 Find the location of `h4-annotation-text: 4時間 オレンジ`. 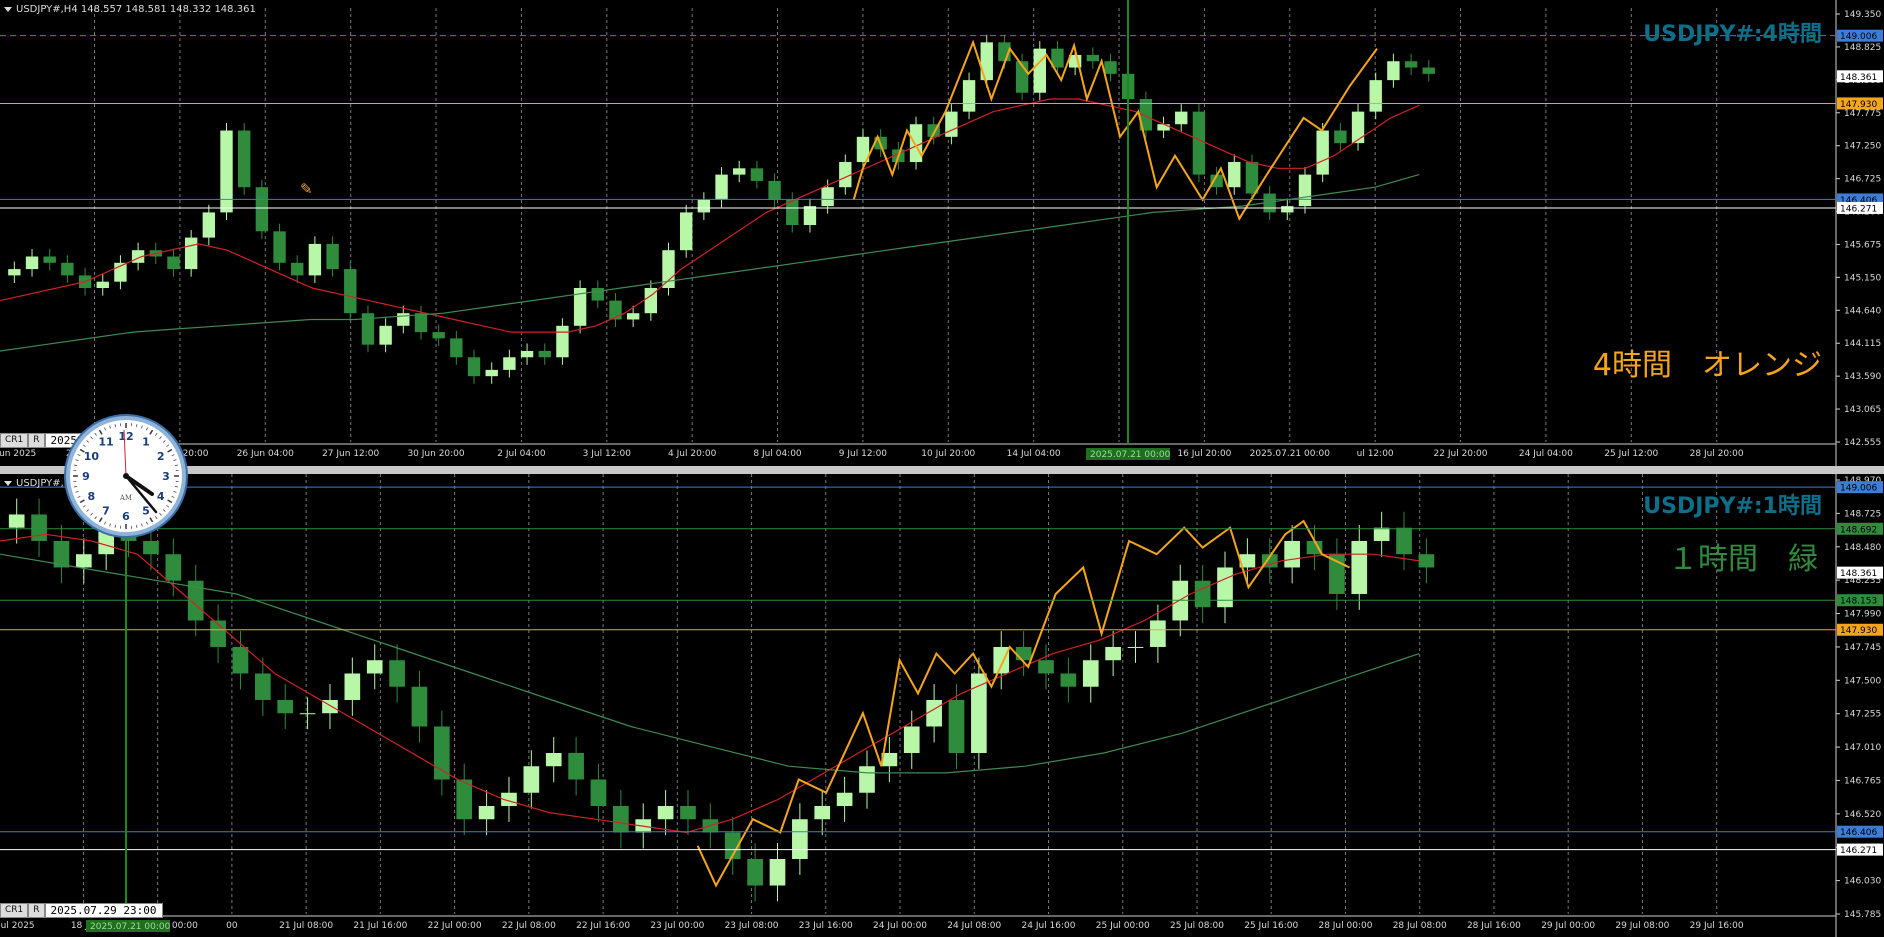

h4-annotation-text: 4時間 オレンジ is located at coordinates (1707, 365).